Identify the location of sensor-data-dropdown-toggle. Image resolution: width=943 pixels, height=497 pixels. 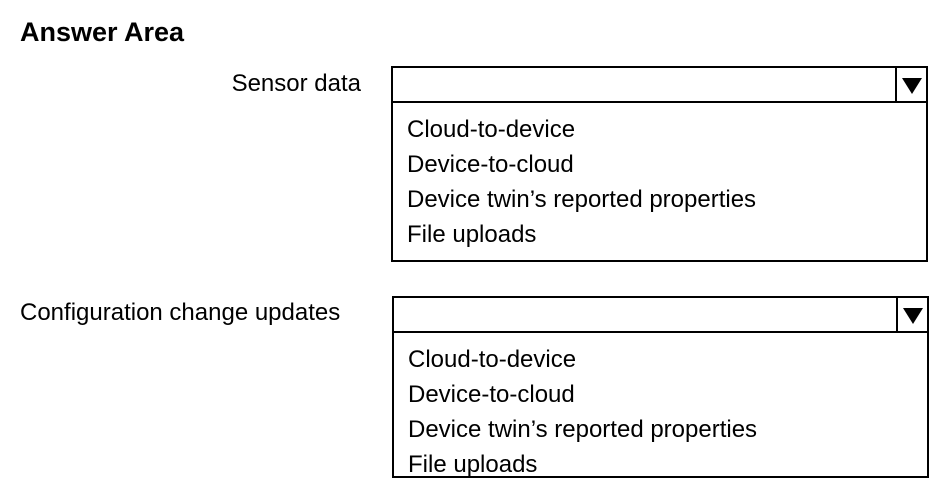
(910, 84).